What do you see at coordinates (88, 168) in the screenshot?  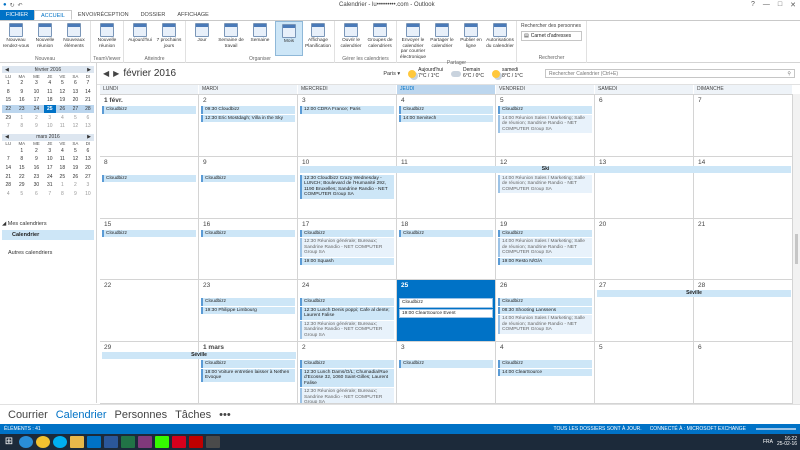 I see `mini-calendar-day: 20` at bounding box center [88, 168].